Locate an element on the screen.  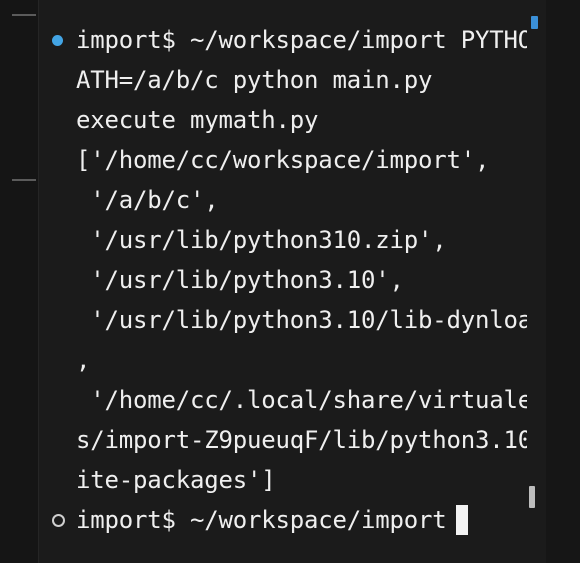
scrollbar-thumb is located at coordinates (532, 497).